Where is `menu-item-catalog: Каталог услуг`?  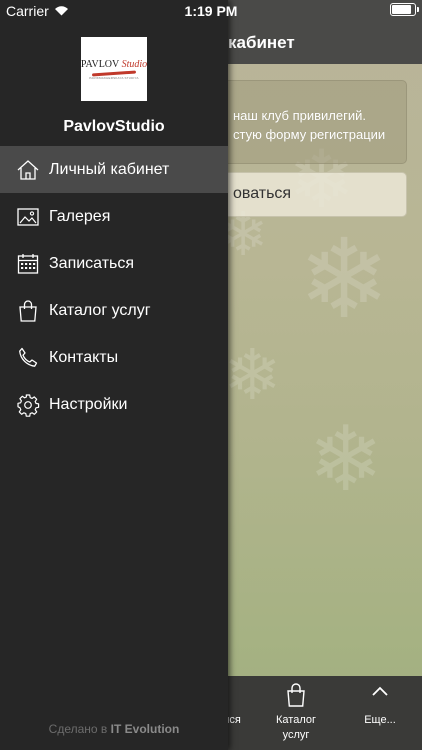 menu-item-catalog: Каталог услуг is located at coordinates (114, 310).